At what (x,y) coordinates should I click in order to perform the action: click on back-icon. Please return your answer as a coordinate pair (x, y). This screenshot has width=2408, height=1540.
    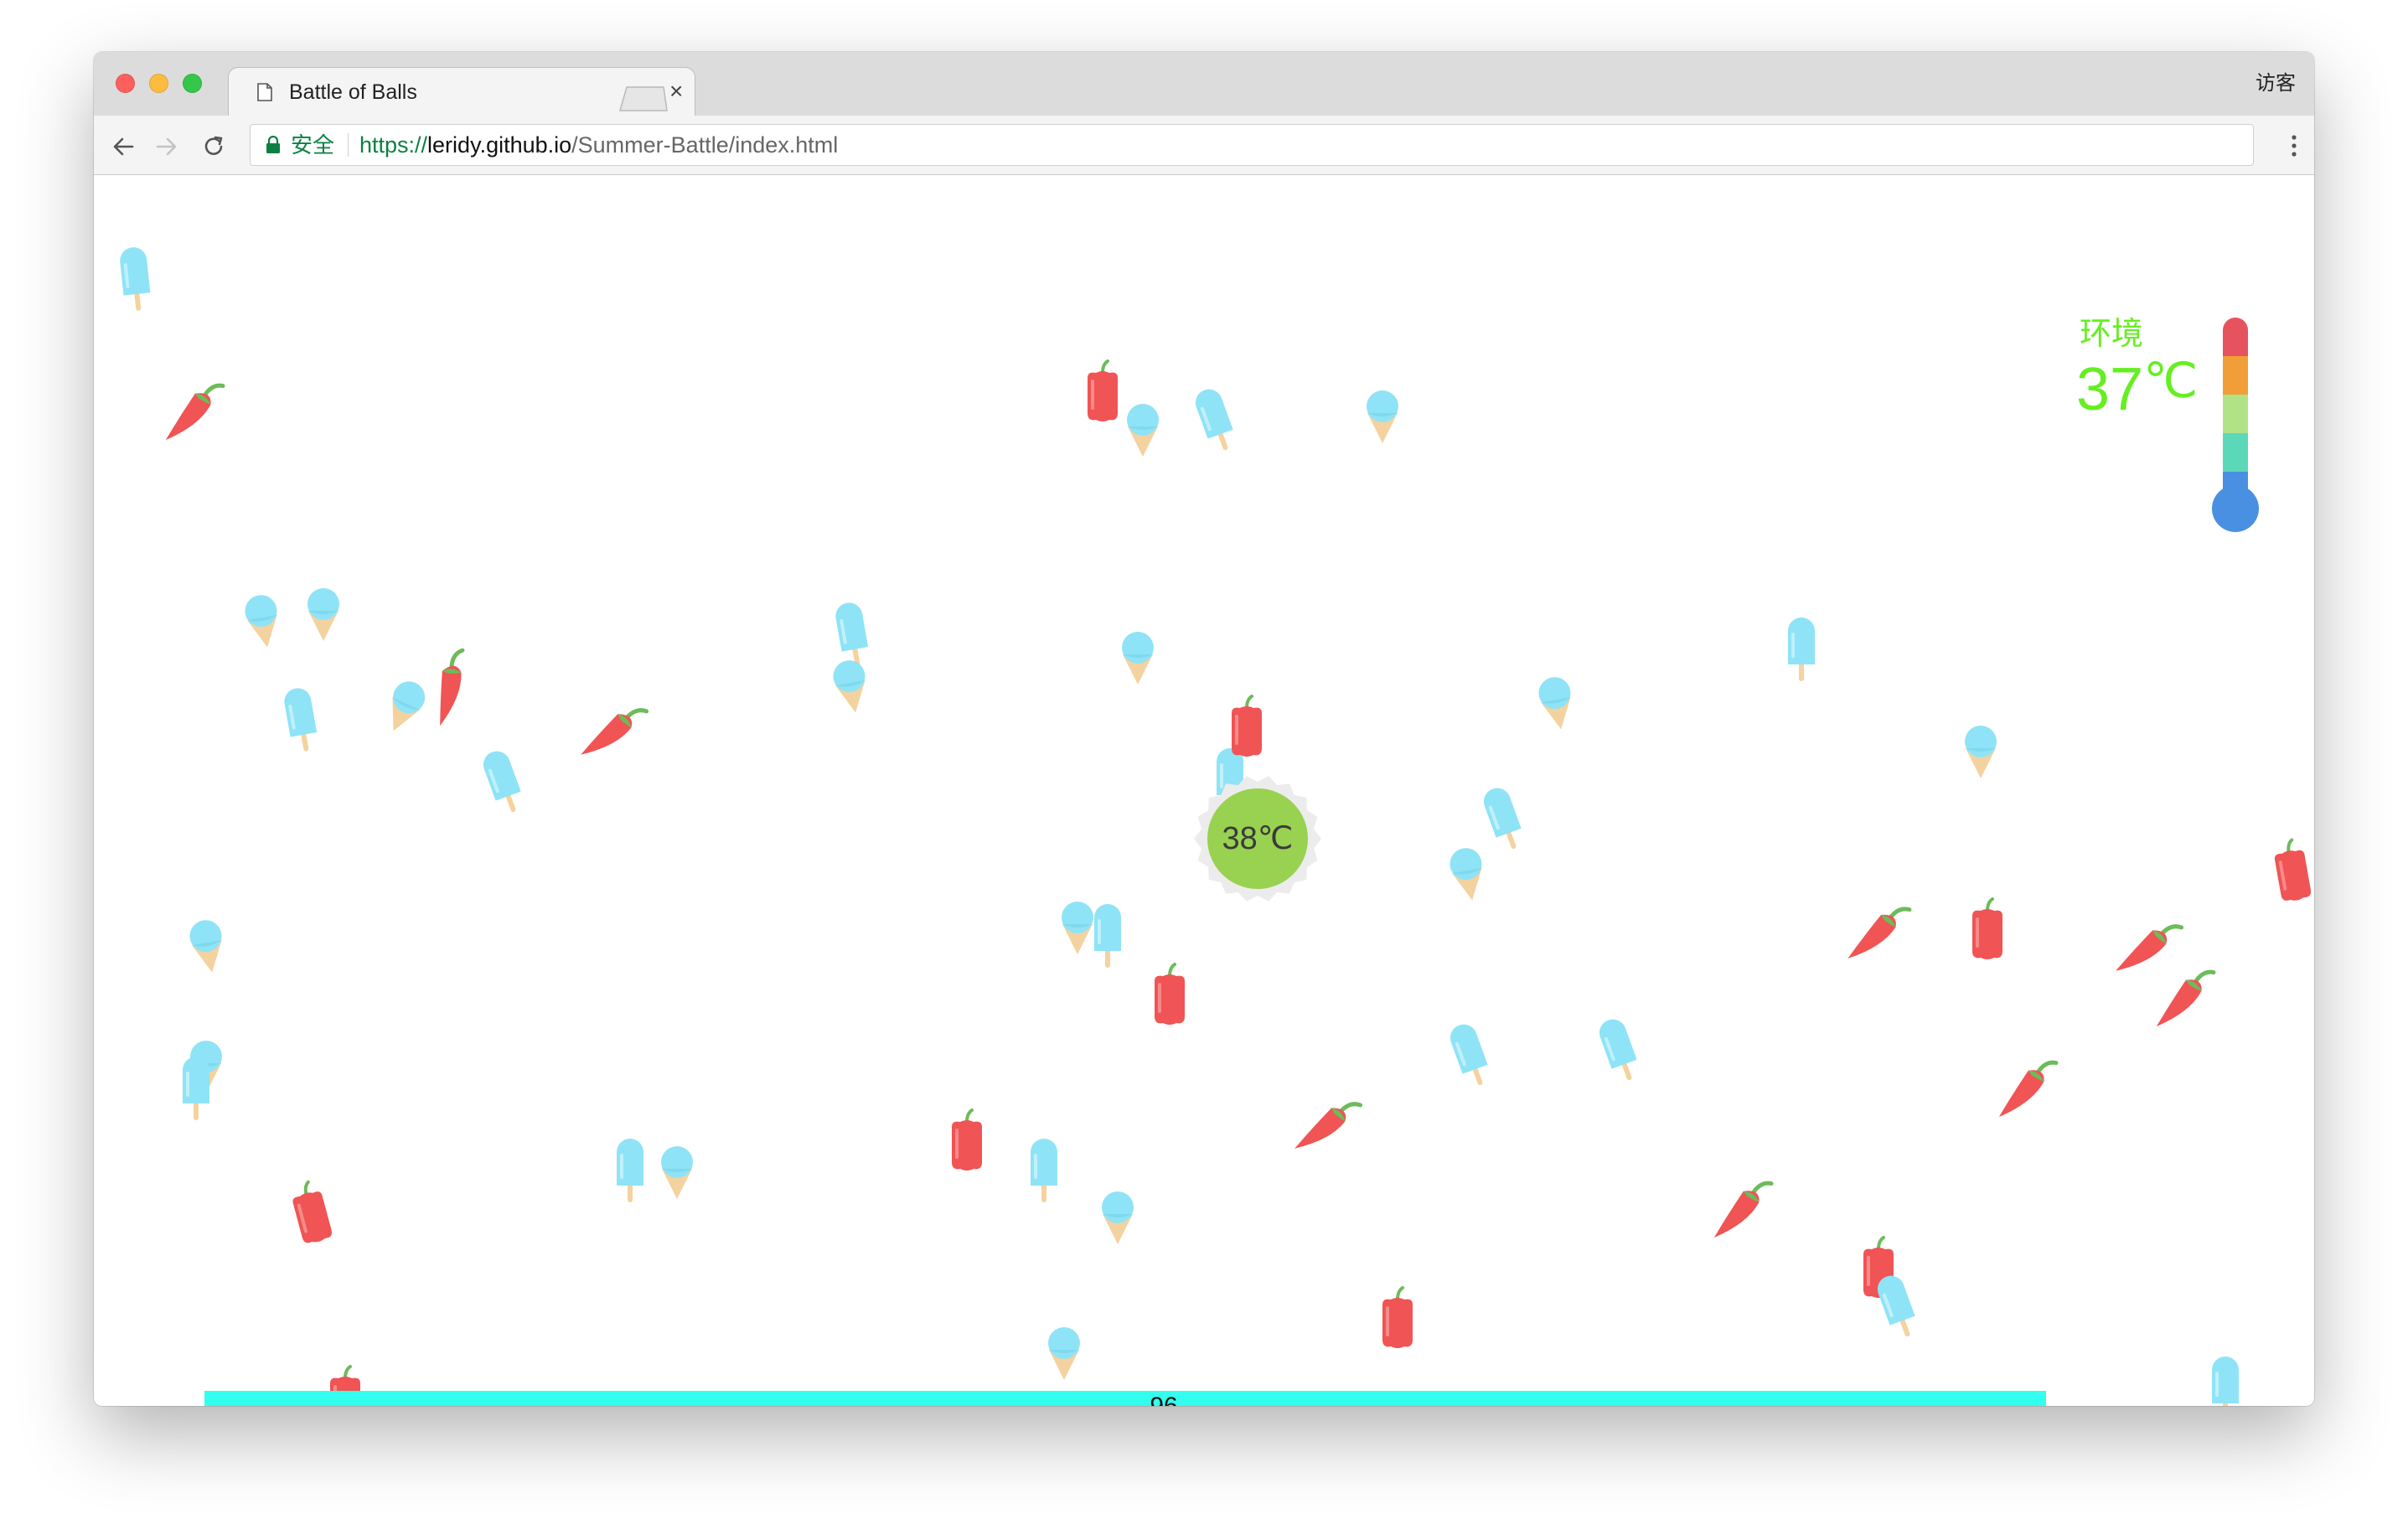
    Looking at the image, I should click on (123, 146).